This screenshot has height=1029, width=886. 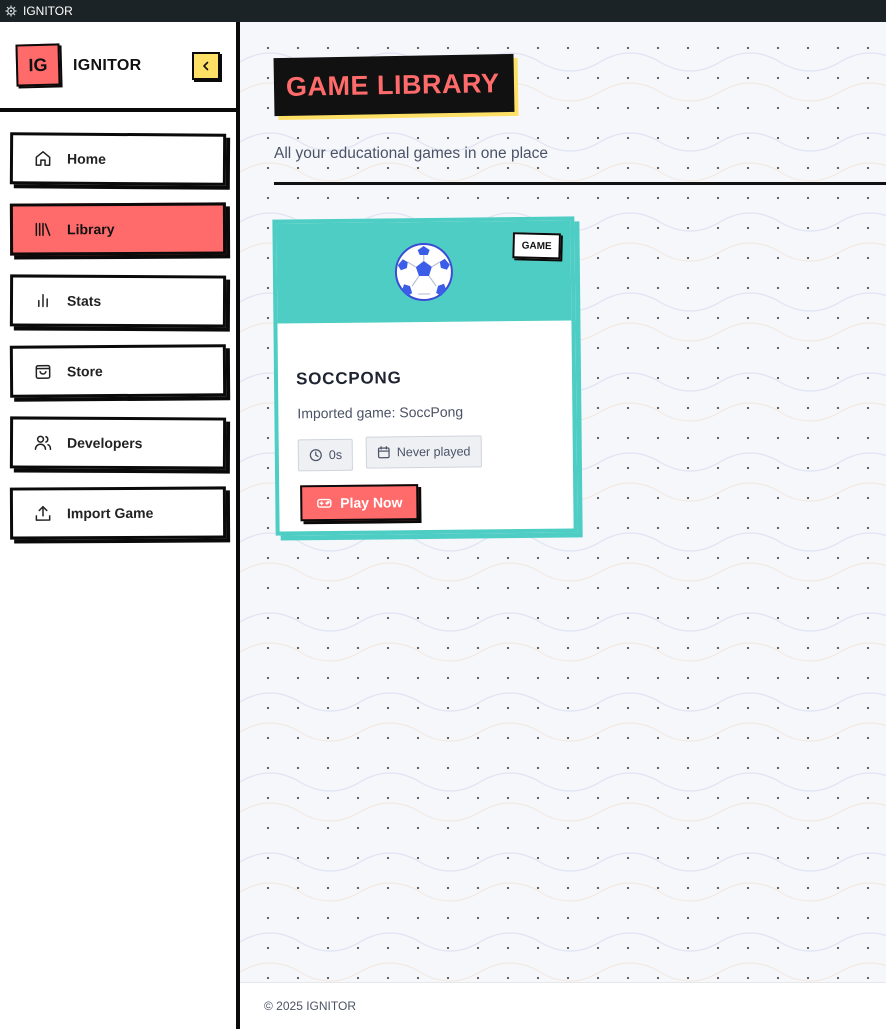 What do you see at coordinates (335, 455) in the screenshot?
I see `playtime-value: 0s` at bounding box center [335, 455].